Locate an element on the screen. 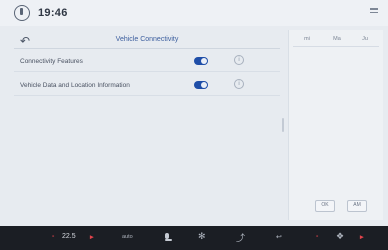  connectivity-toggle is located at coordinates (201, 61).